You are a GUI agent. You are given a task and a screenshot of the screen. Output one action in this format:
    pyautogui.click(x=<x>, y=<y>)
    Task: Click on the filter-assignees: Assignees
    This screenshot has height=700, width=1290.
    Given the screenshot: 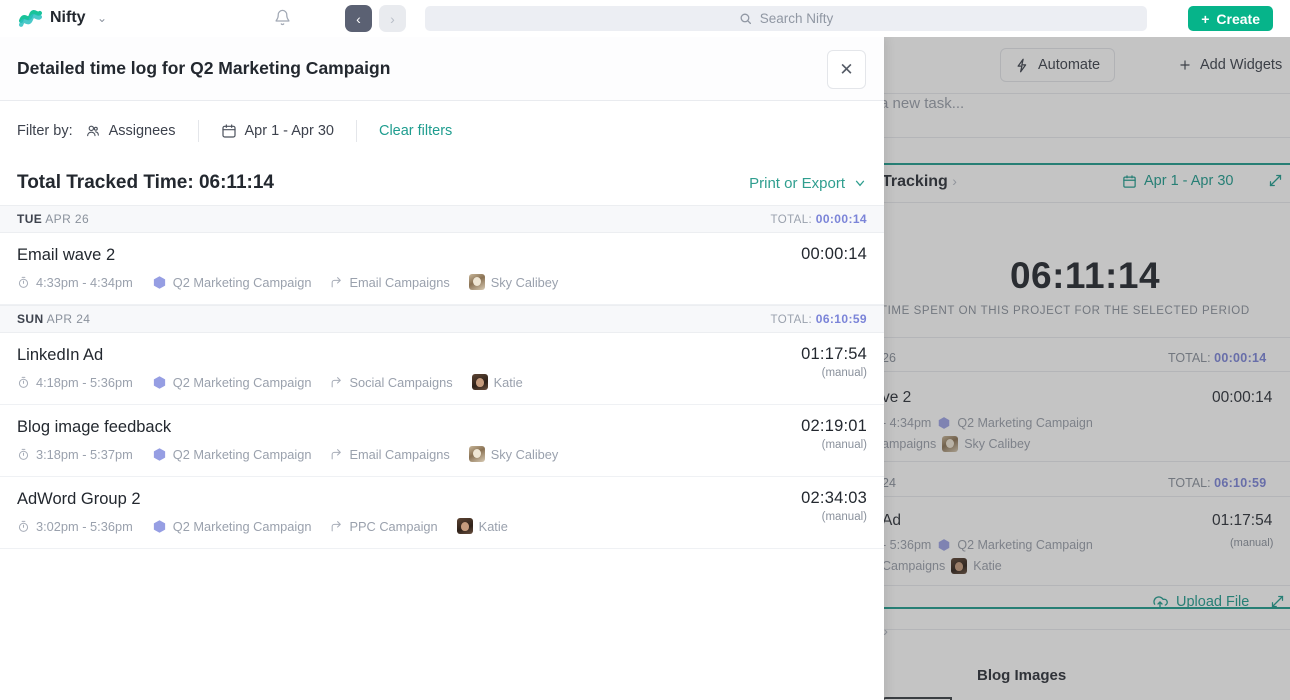 What is the action you would take?
    pyautogui.click(x=141, y=131)
    